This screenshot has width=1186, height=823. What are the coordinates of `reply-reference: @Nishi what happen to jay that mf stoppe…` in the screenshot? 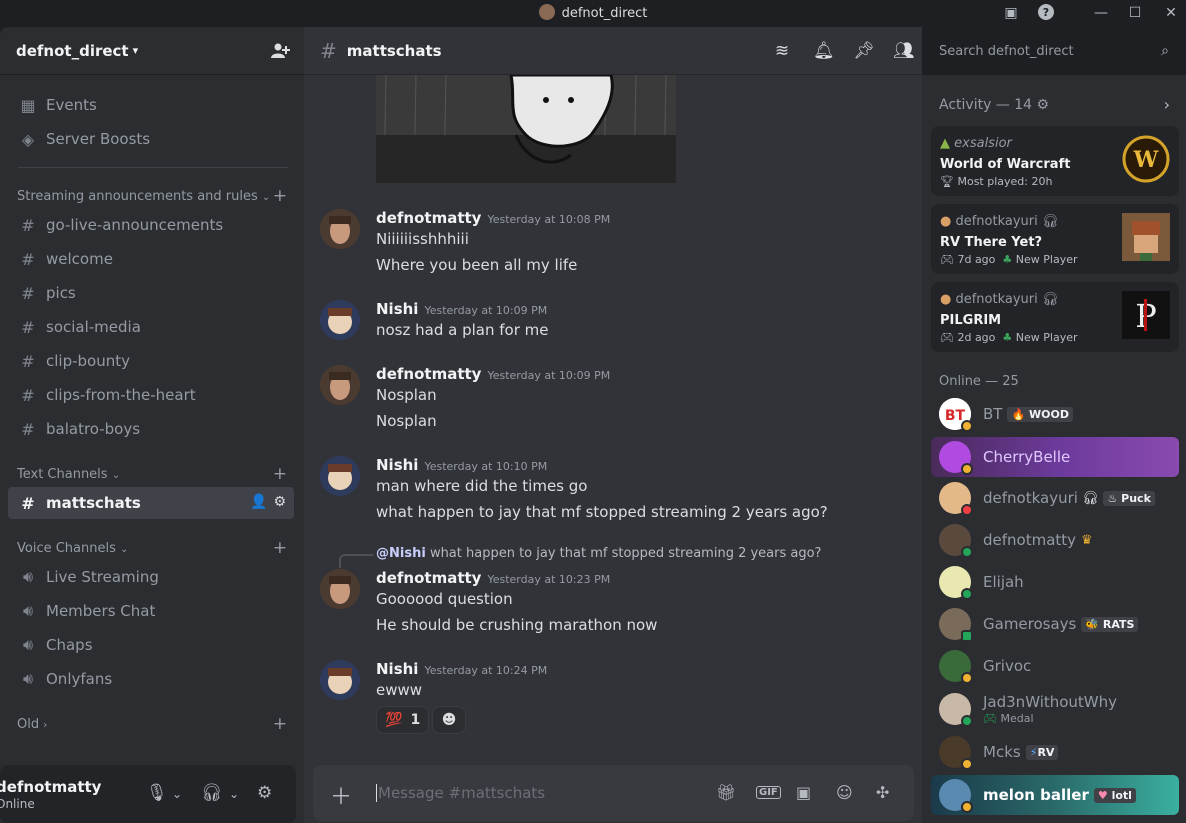 It's located at (598, 553).